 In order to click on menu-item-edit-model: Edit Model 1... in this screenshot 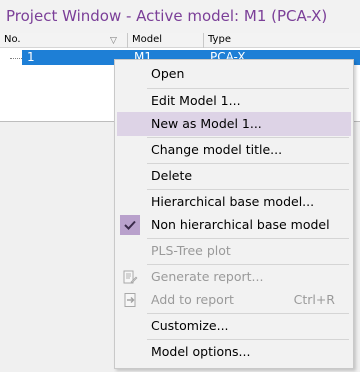, I will do `click(234, 101)`.